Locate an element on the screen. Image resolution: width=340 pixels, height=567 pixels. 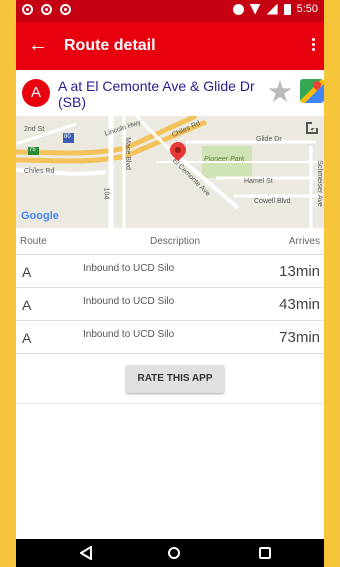
status-bar: 5:50 is located at coordinates (170, 11).